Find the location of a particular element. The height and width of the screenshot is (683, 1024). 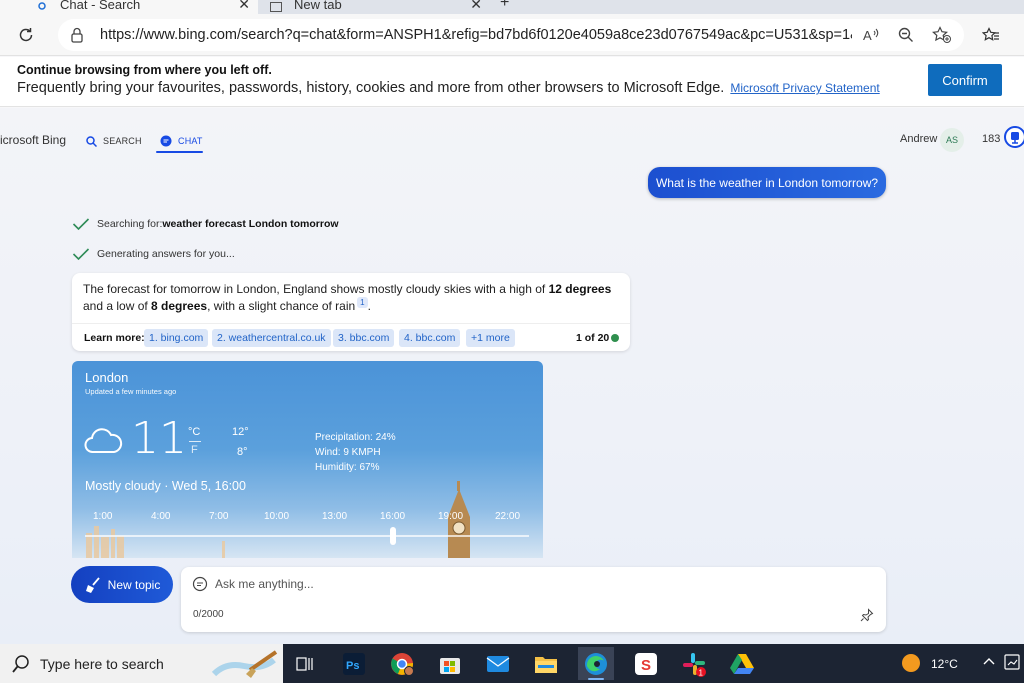

chrome-button is located at coordinates (402, 663).